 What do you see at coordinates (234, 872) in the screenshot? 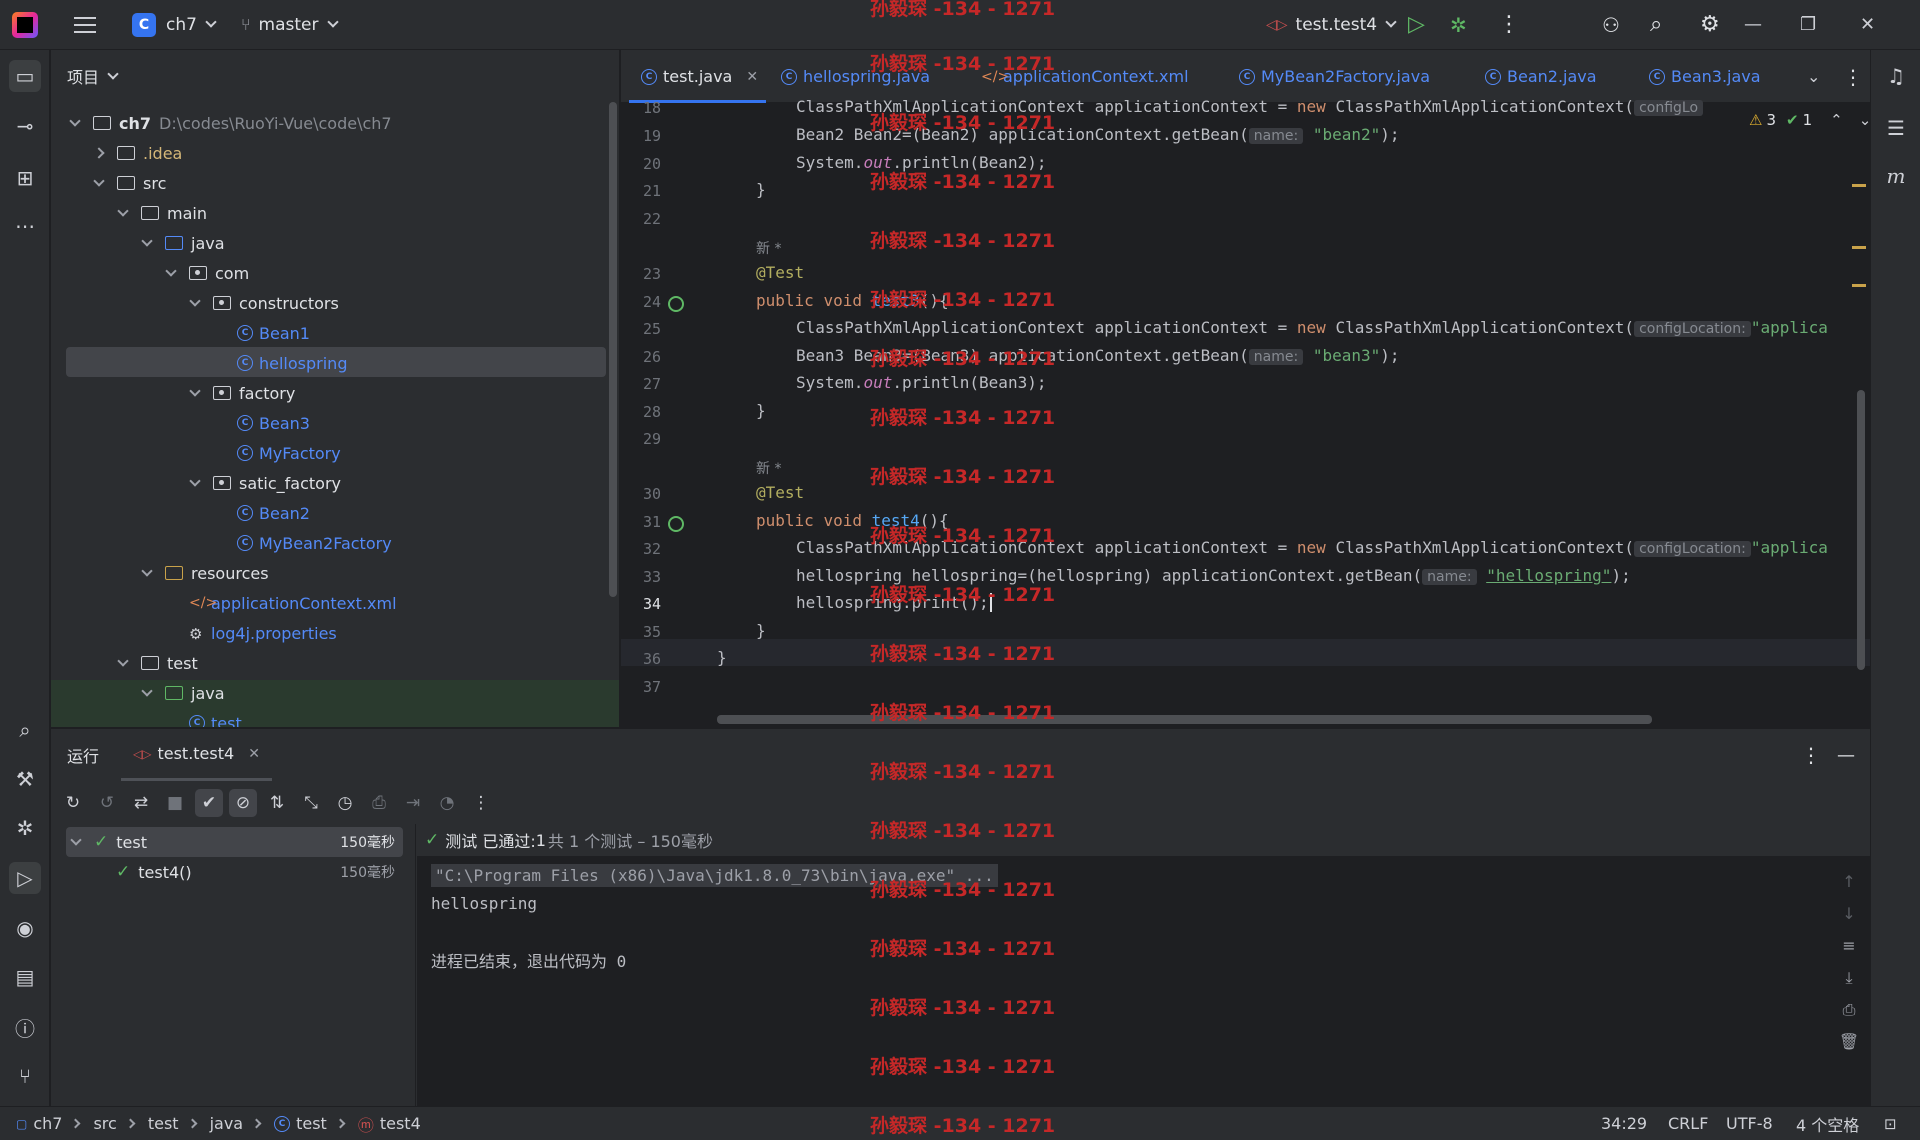
I see `test-case-row: ✓ test4() 150毫秒` at bounding box center [234, 872].